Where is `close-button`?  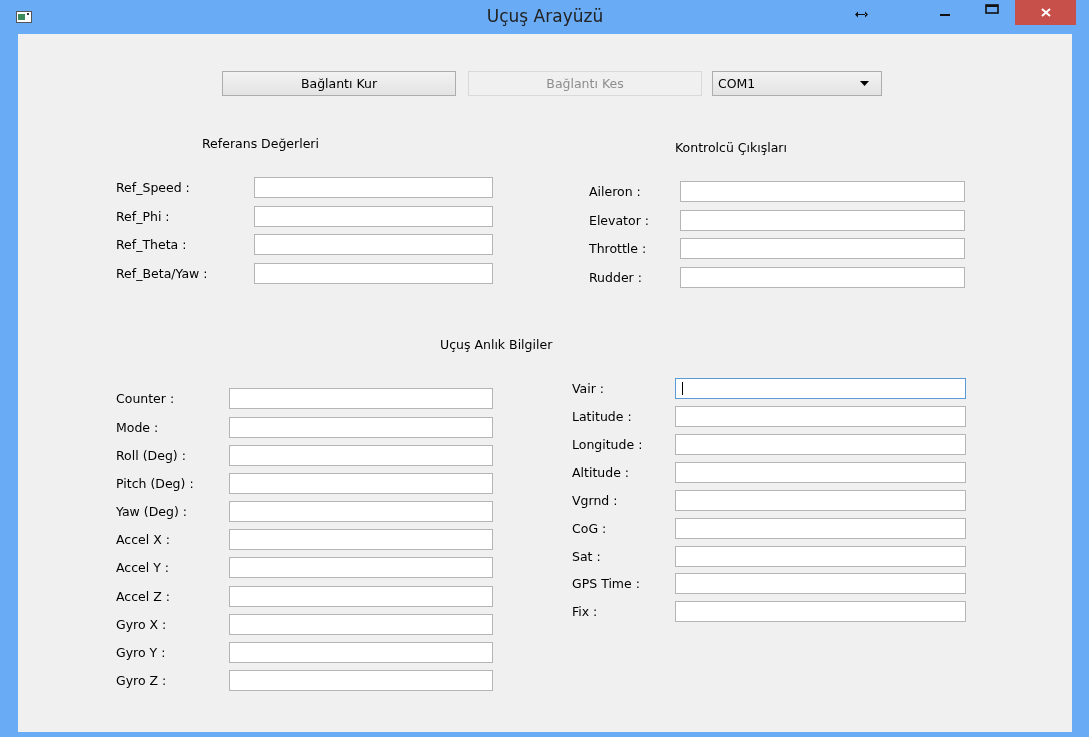
close-button is located at coordinates (1045, 12).